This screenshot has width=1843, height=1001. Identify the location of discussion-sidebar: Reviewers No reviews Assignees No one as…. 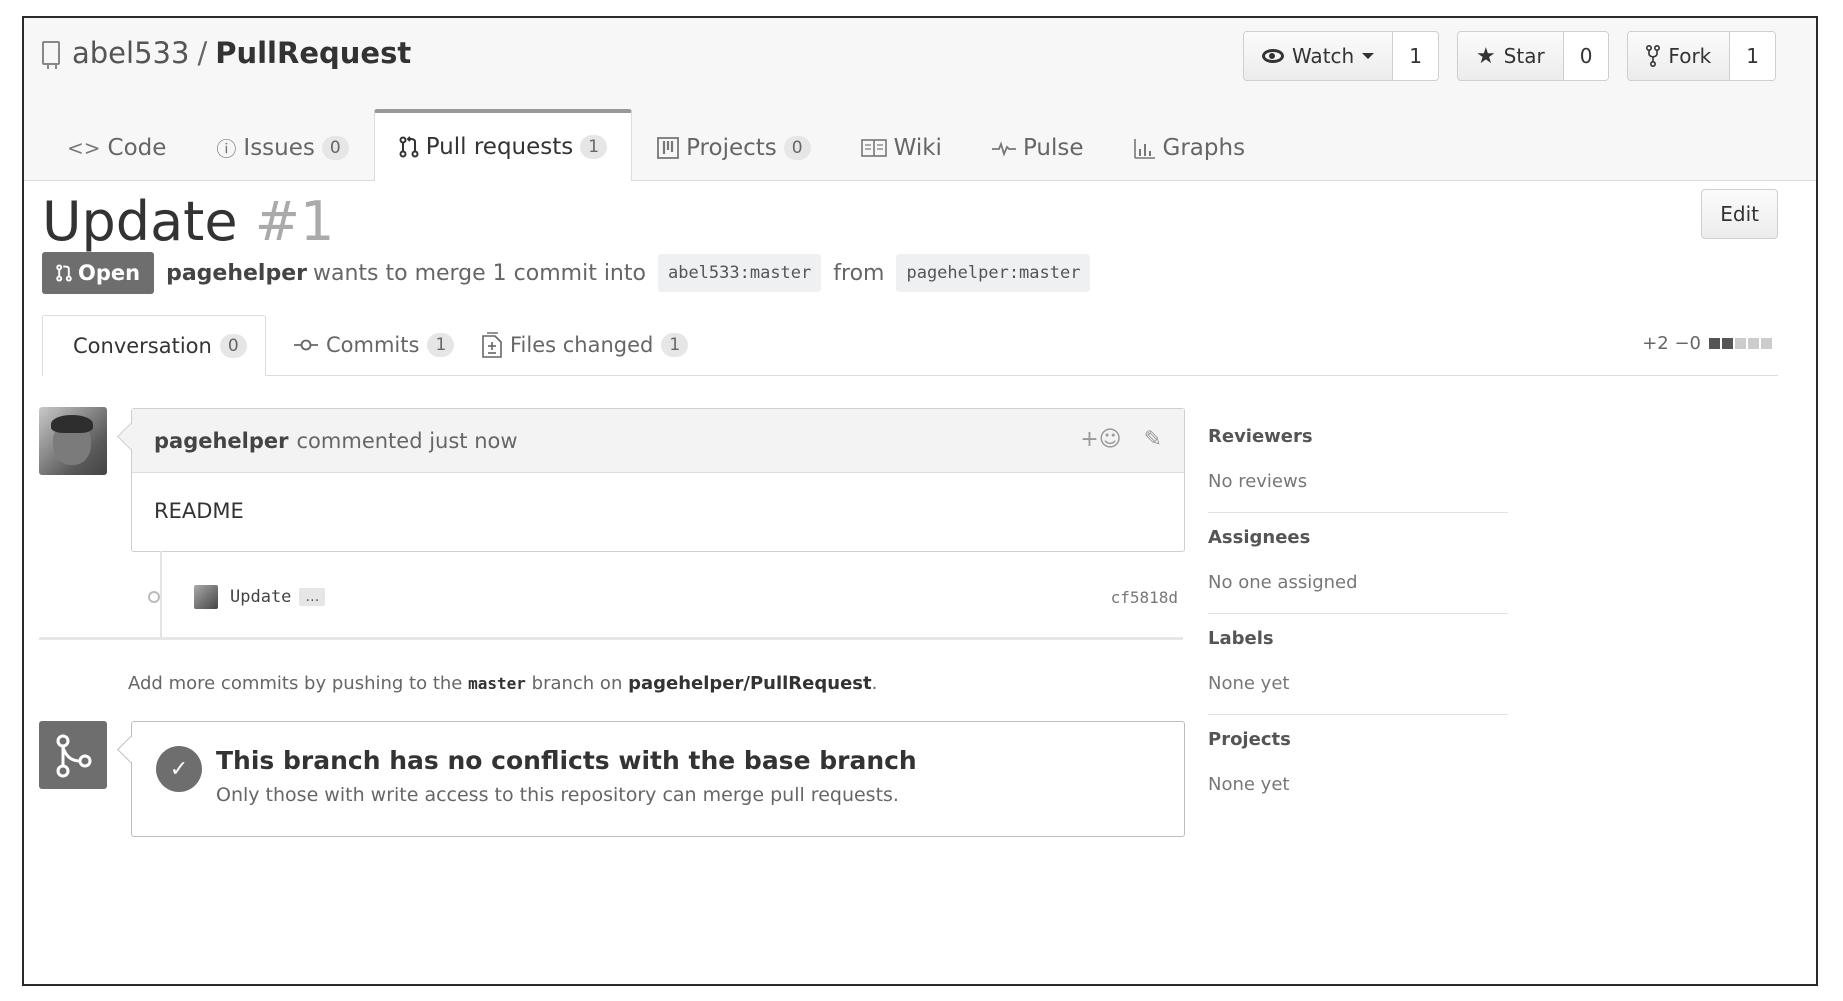
(1358, 613).